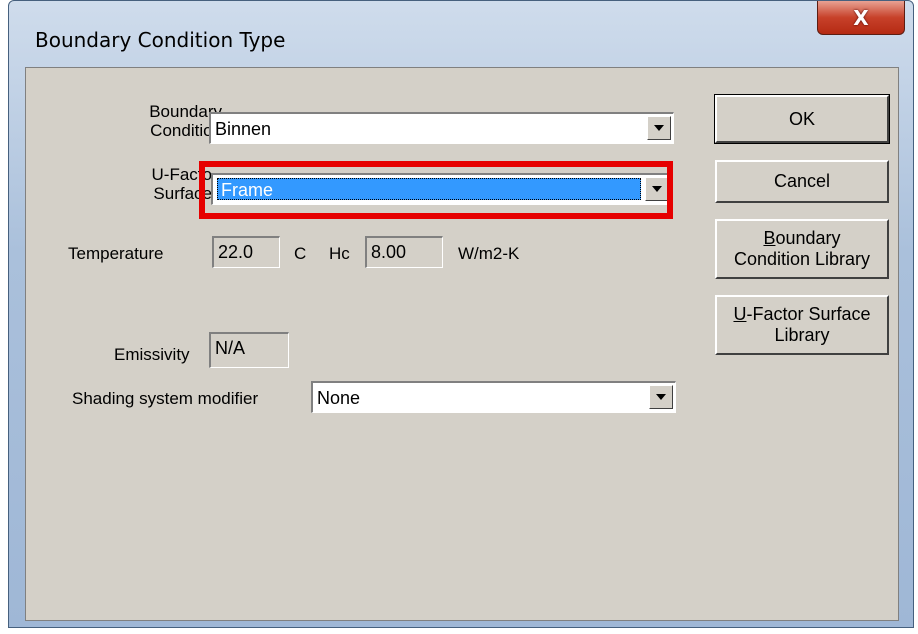 Image resolution: width=918 pixels, height=634 pixels. I want to click on temperature-field: 22.0, so click(246, 252).